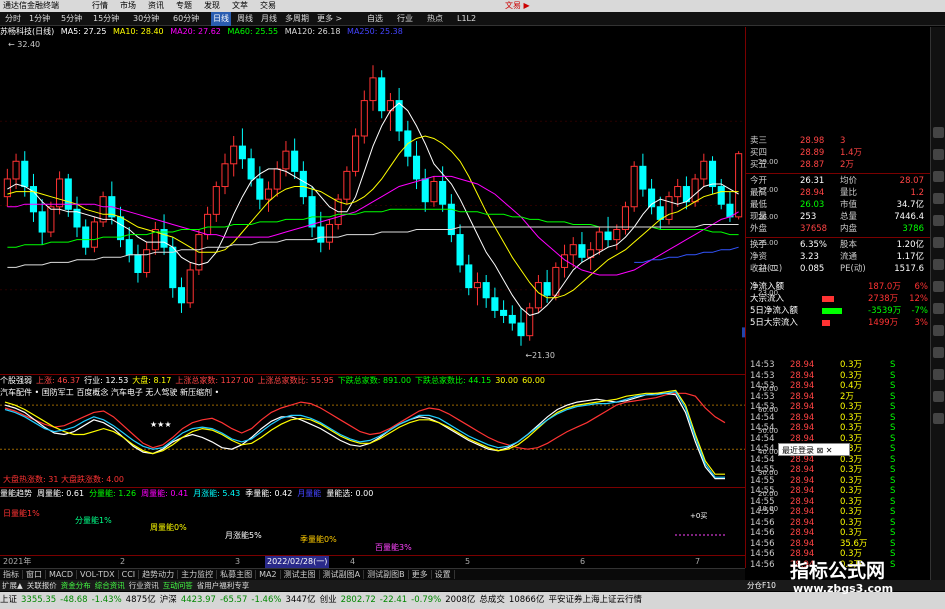  Describe the element at coordinates (453, 380) in the screenshot. I see `osc-value-6: 下跌总家数比: 44.15` at that location.